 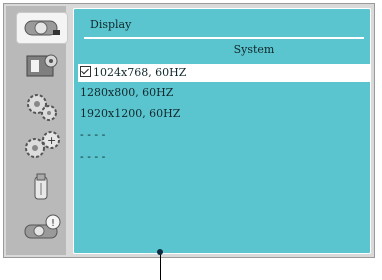 What do you see at coordinates (160, 252) in the screenshot?
I see `pointer-dot` at bounding box center [160, 252].